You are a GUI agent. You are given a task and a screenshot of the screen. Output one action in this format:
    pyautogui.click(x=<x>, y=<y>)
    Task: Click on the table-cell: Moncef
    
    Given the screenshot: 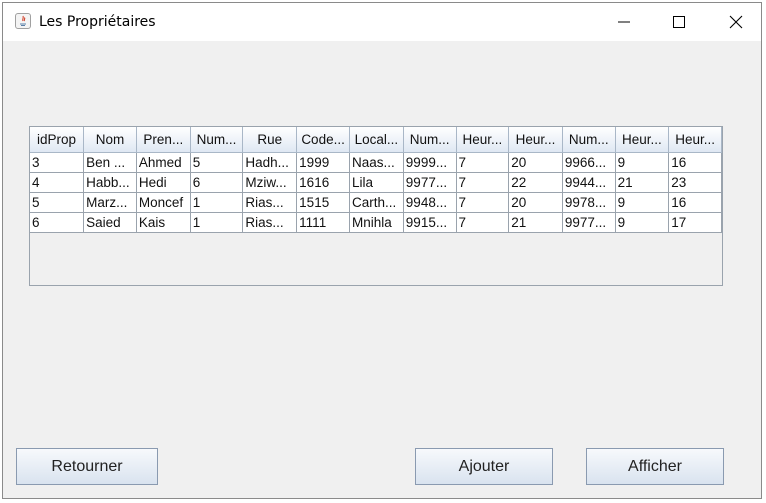 What is the action you would take?
    pyautogui.click(x=163, y=202)
    